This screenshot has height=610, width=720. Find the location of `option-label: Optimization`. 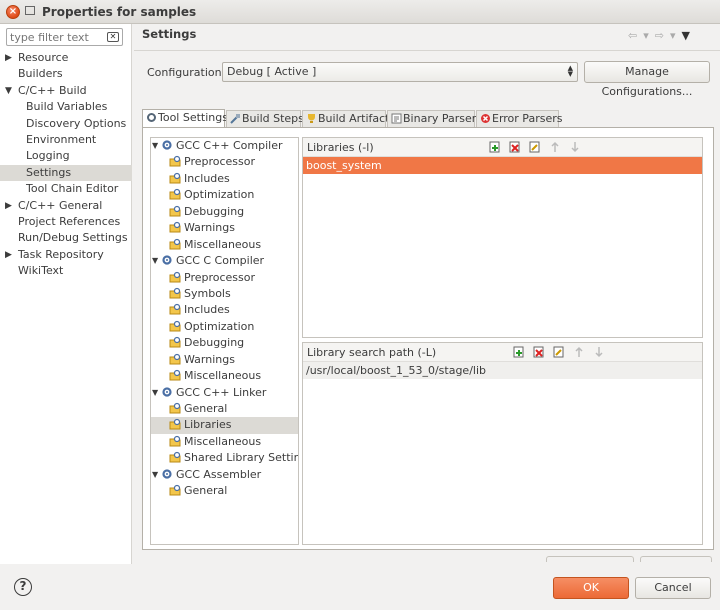

option-label: Optimization is located at coordinates (219, 326).